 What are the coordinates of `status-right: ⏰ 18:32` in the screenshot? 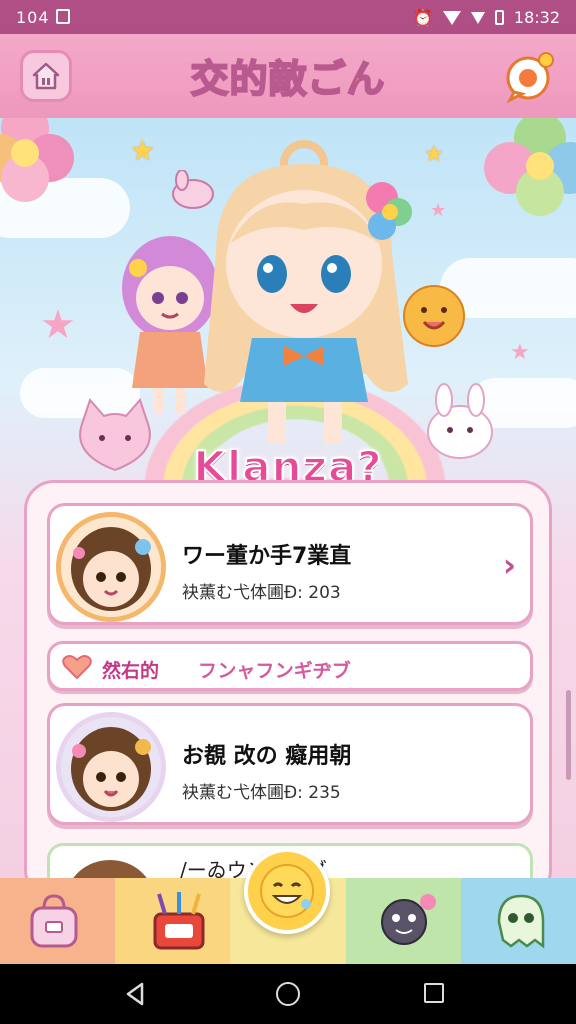 It's located at (486, 17).